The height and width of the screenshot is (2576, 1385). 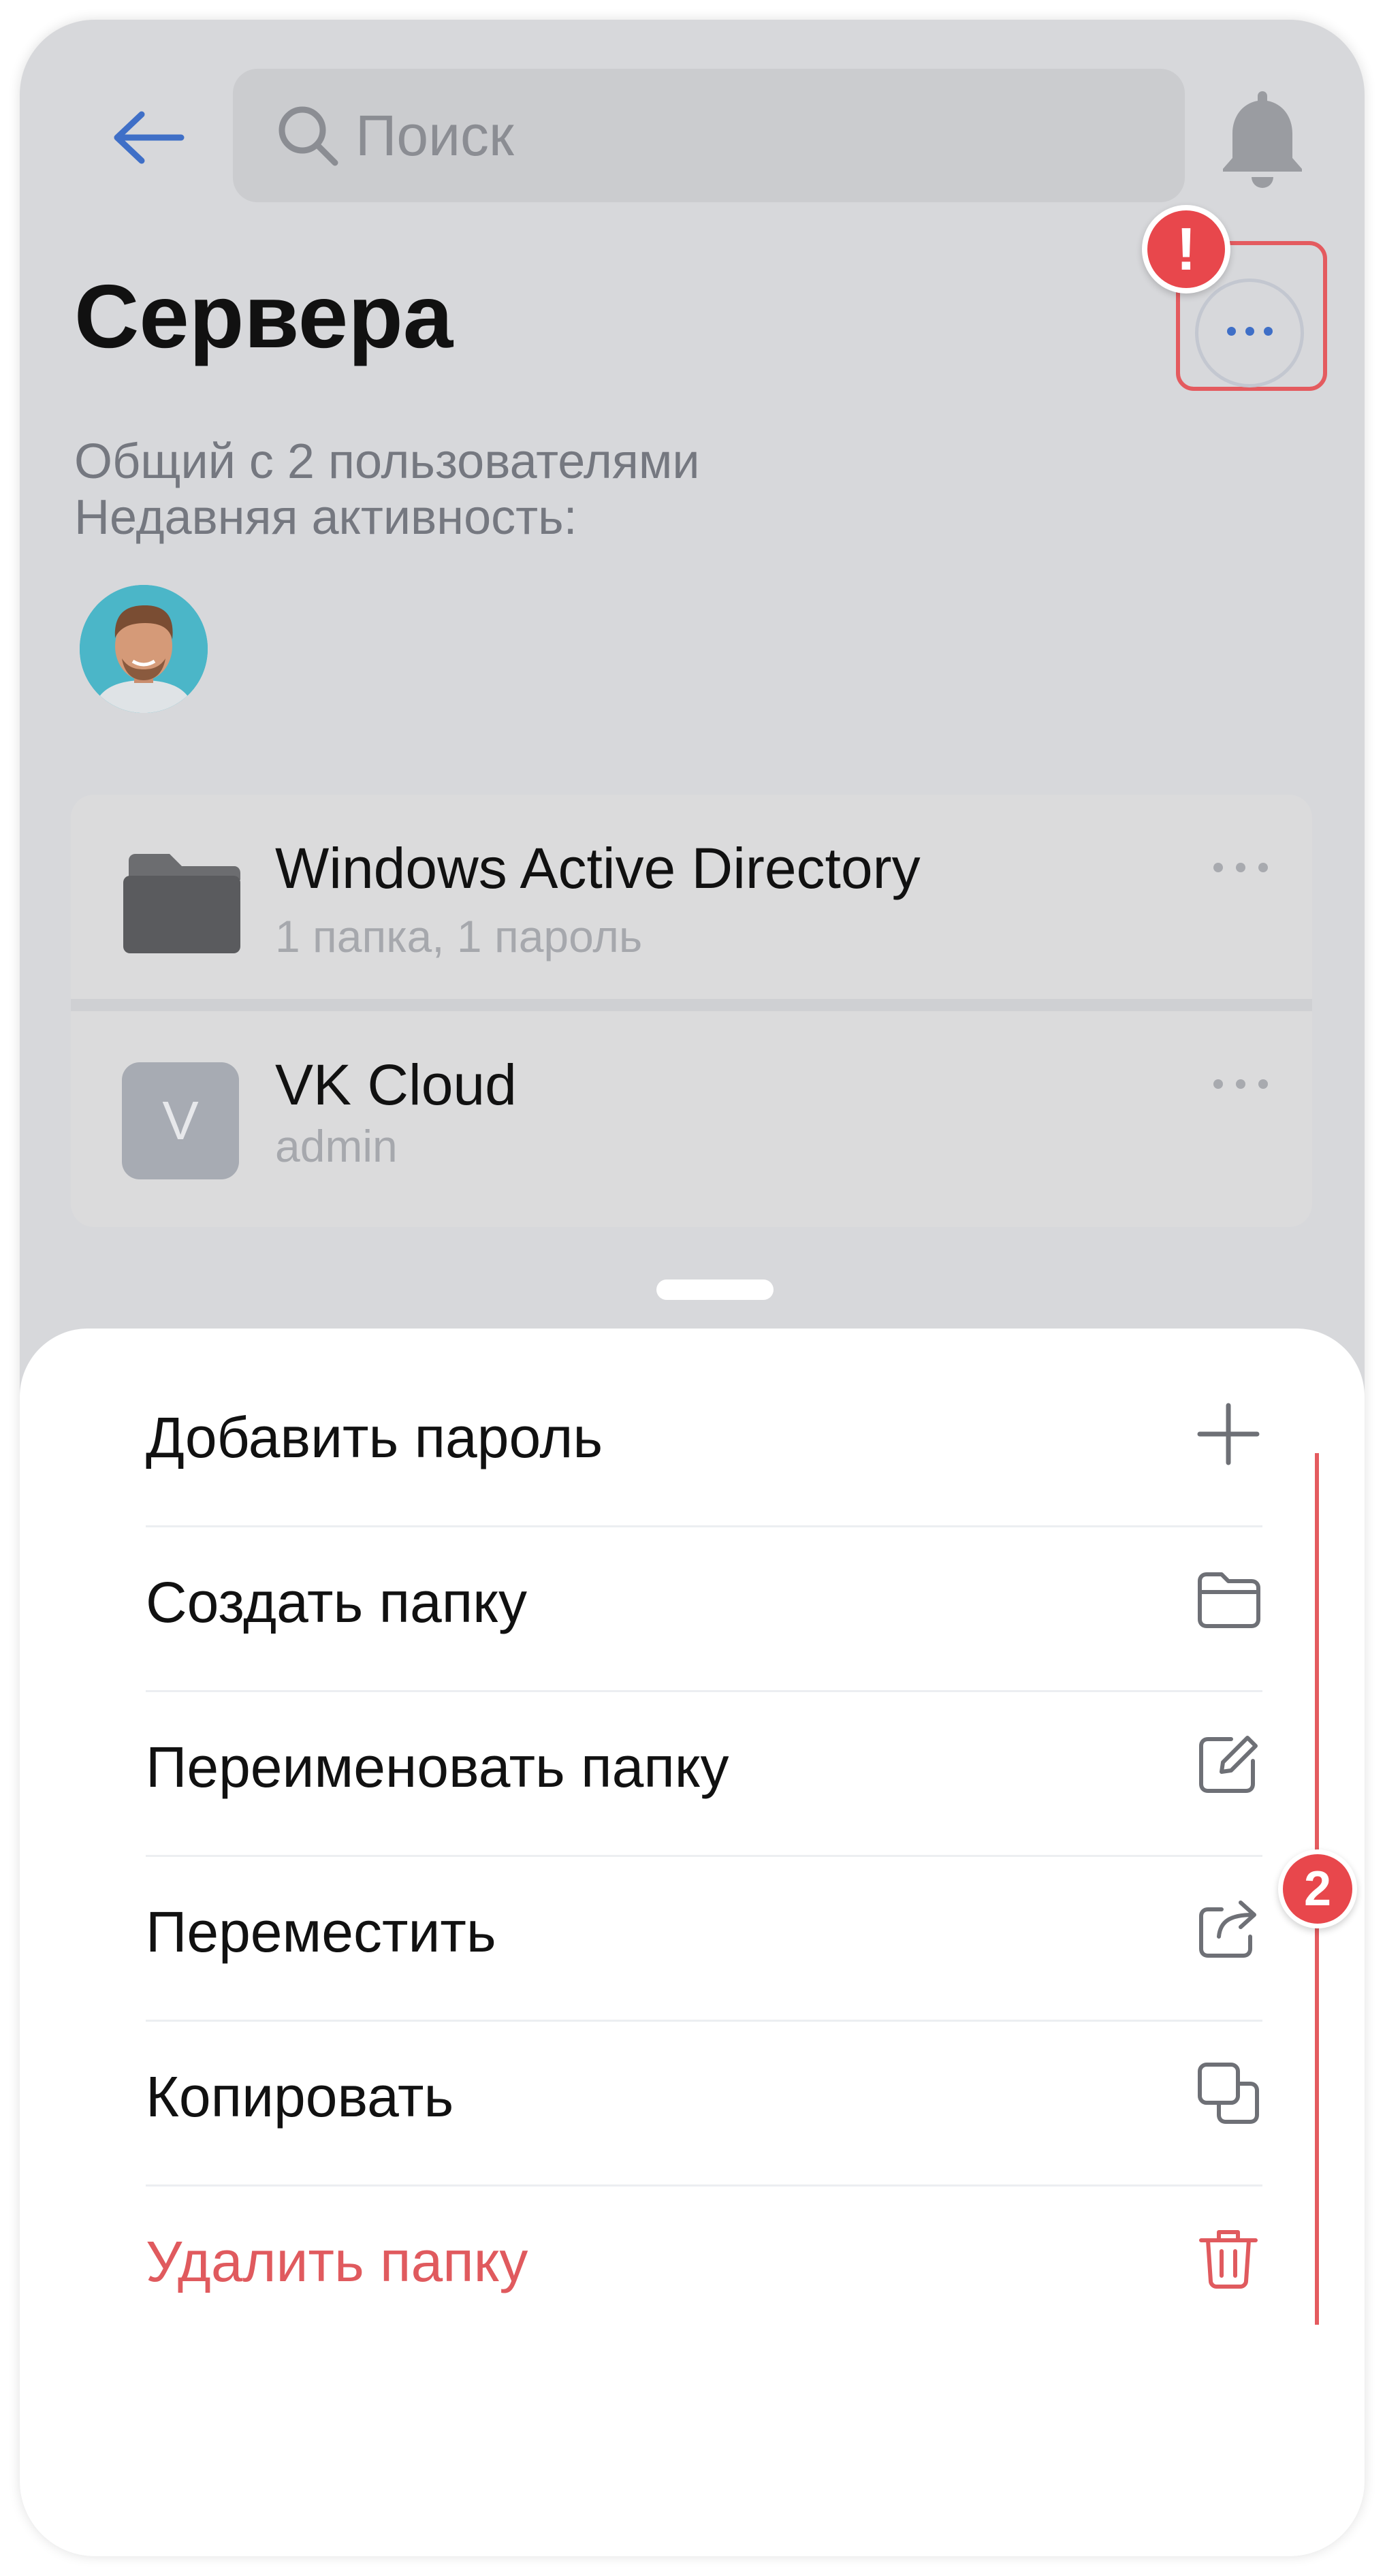 I want to click on menu-item-move: Переместить, so click(x=704, y=1939).